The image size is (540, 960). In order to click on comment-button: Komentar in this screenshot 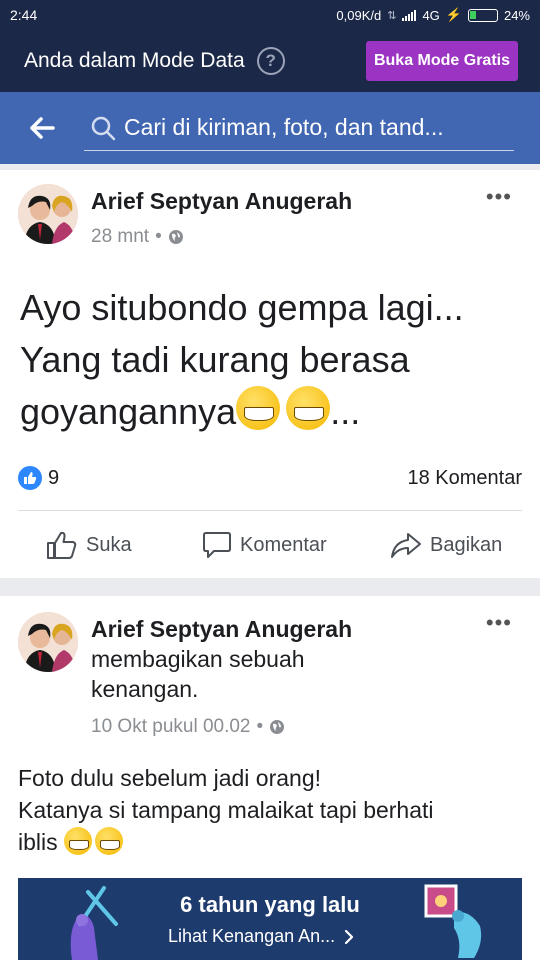, I will do `click(264, 545)`.